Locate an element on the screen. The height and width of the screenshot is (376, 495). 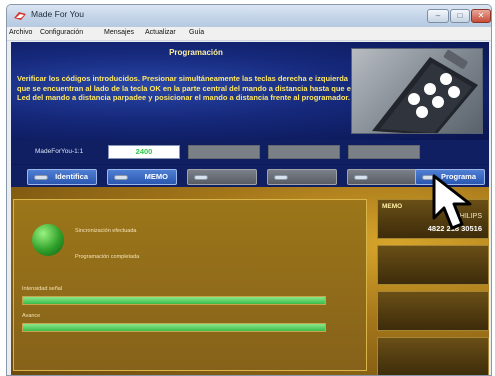
function-button-row: Identifica MEMO Programa is located at coordinates (250, 176).